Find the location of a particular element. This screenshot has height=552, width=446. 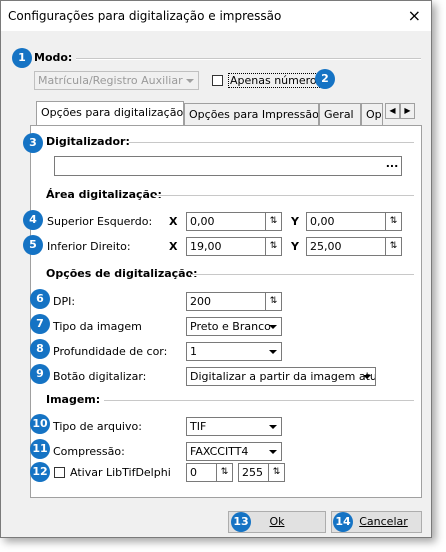

profundidade-cor-select: 1 is located at coordinates (234, 351).